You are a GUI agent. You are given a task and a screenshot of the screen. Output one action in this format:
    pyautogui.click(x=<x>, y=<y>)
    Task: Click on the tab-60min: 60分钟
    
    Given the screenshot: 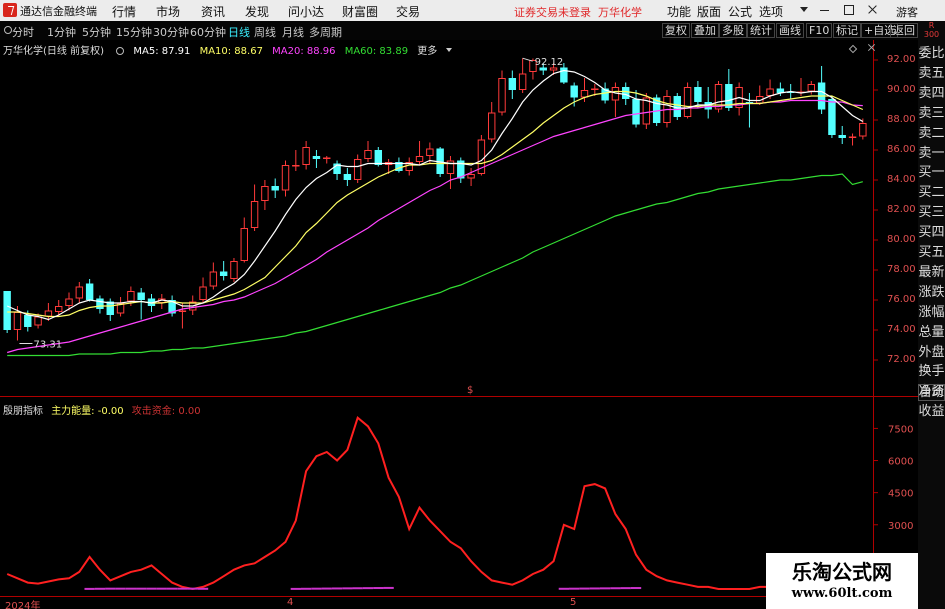 What is the action you would take?
    pyautogui.click(x=208, y=32)
    